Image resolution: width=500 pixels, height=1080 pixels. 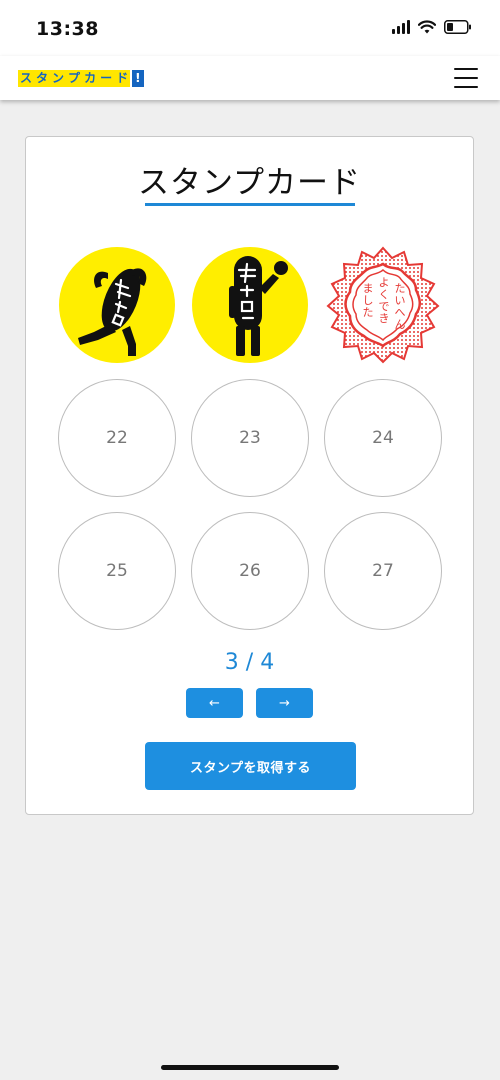 I want to click on logo-char: カ, so click(x=90, y=78).